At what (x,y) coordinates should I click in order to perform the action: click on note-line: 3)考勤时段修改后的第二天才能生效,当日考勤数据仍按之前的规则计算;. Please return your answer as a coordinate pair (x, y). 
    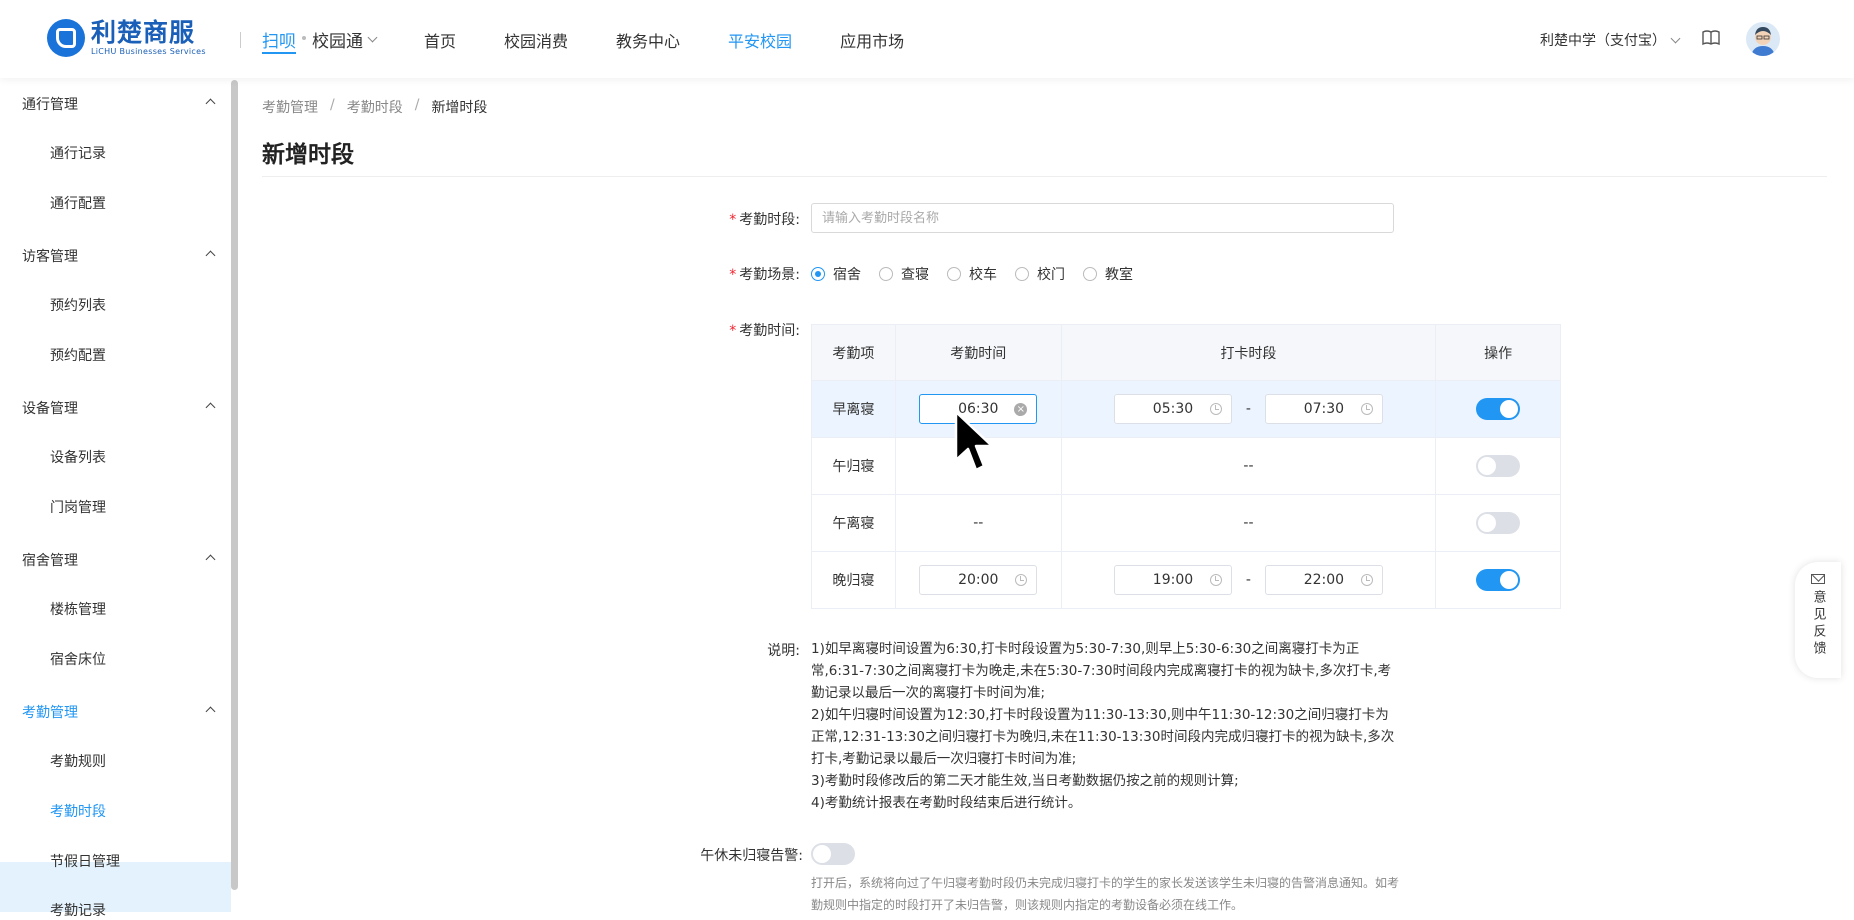
    Looking at the image, I should click on (1025, 781).